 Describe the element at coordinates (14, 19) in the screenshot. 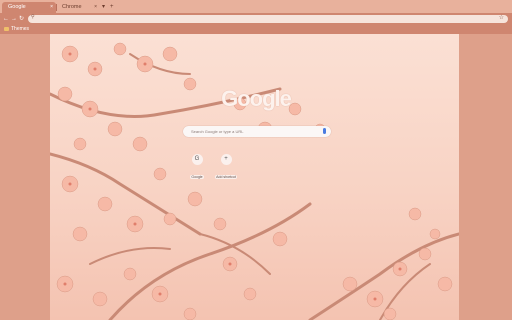

I see `forward-icon: →` at that location.